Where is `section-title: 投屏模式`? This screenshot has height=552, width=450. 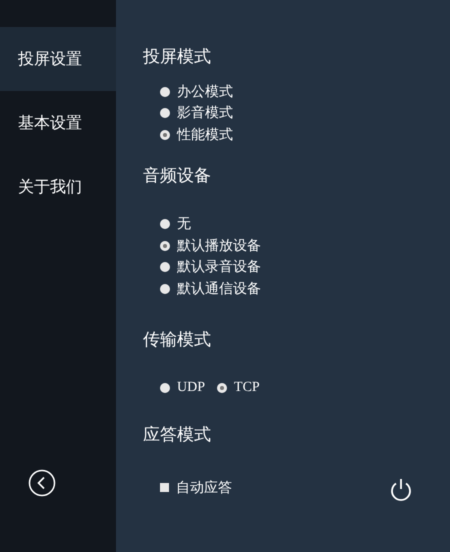
section-title: 投屏模式 is located at coordinates (177, 57).